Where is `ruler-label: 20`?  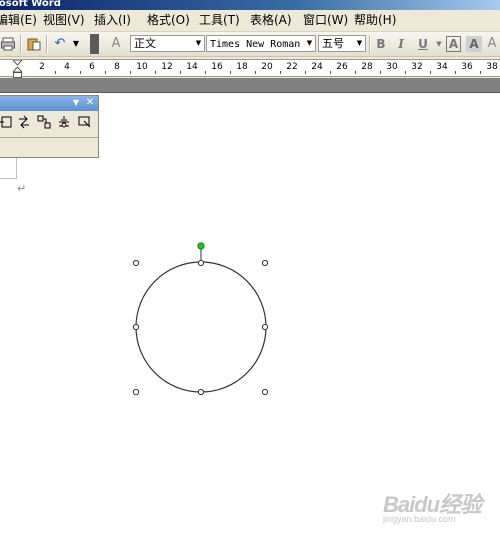 ruler-label: 20 is located at coordinates (267, 67).